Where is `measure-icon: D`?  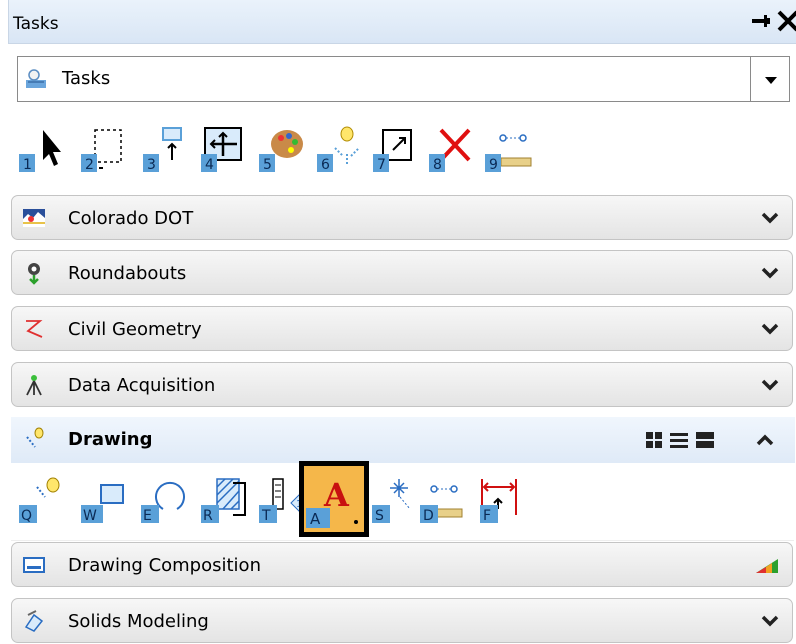 measure-icon: D is located at coordinates (441, 504).